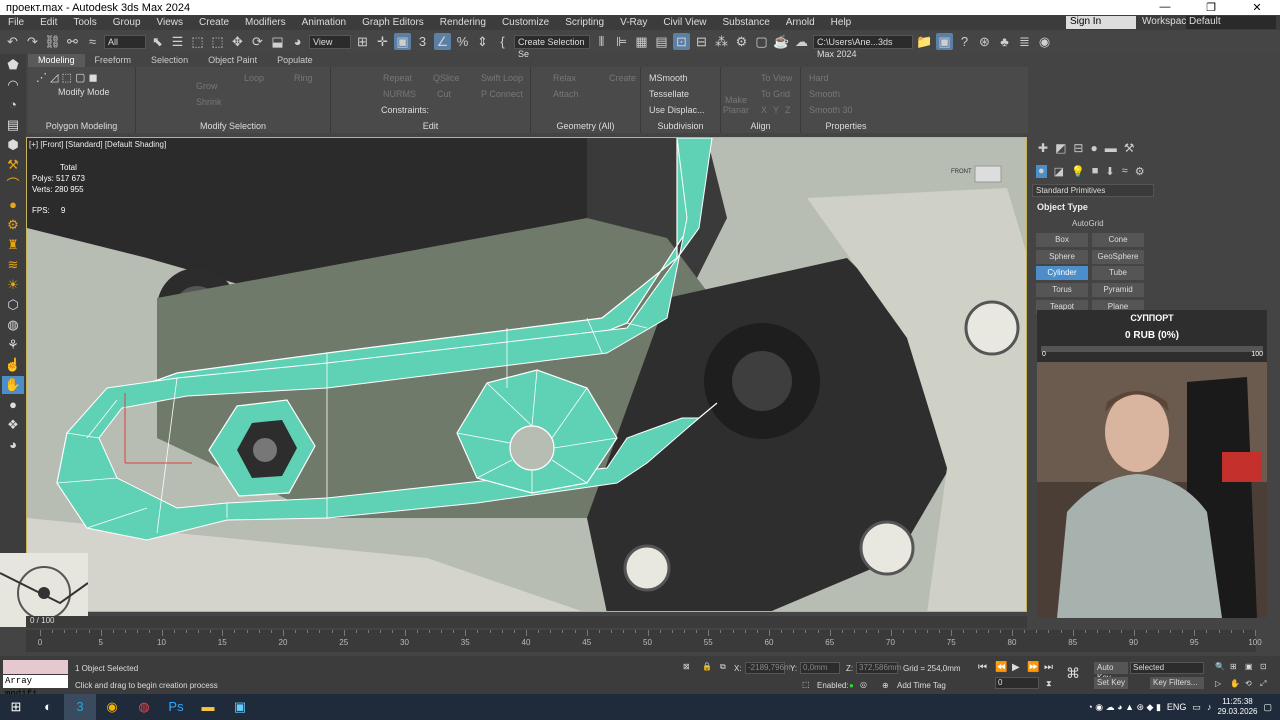 The height and width of the screenshot is (720, 1280). What do you see at coordinates (1093, 148) in the screenshot?
I see `motion-tab-icon: ●` at bounding box center [1093, 148].